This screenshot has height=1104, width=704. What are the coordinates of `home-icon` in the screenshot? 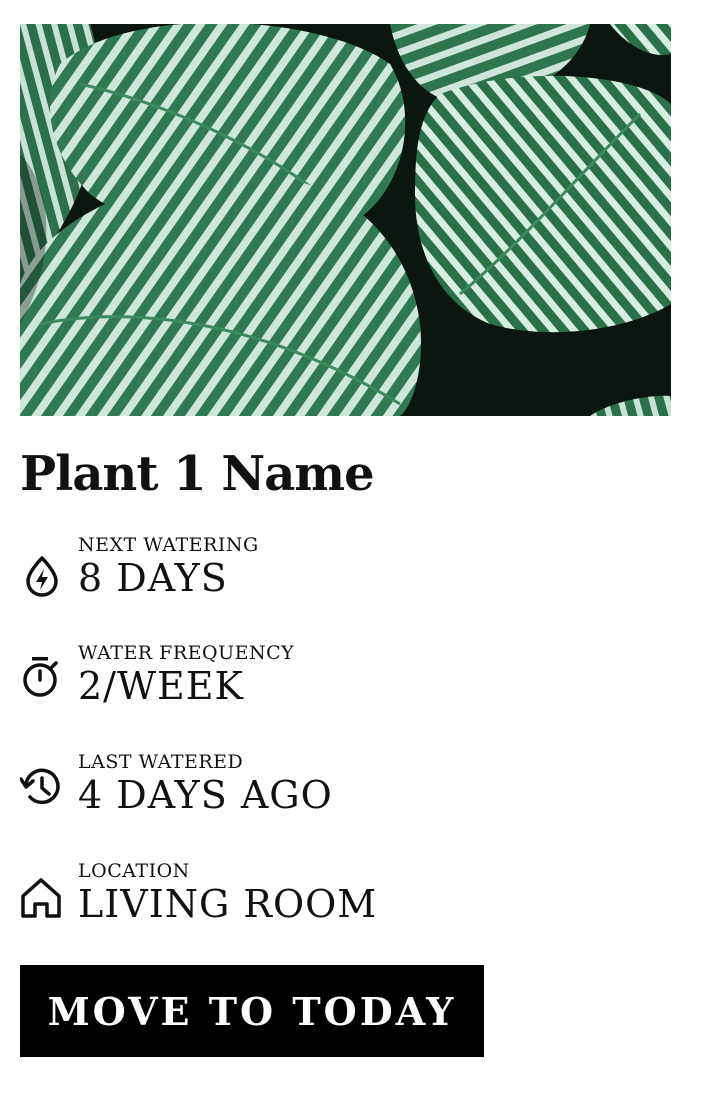 It's located at (42, 898).